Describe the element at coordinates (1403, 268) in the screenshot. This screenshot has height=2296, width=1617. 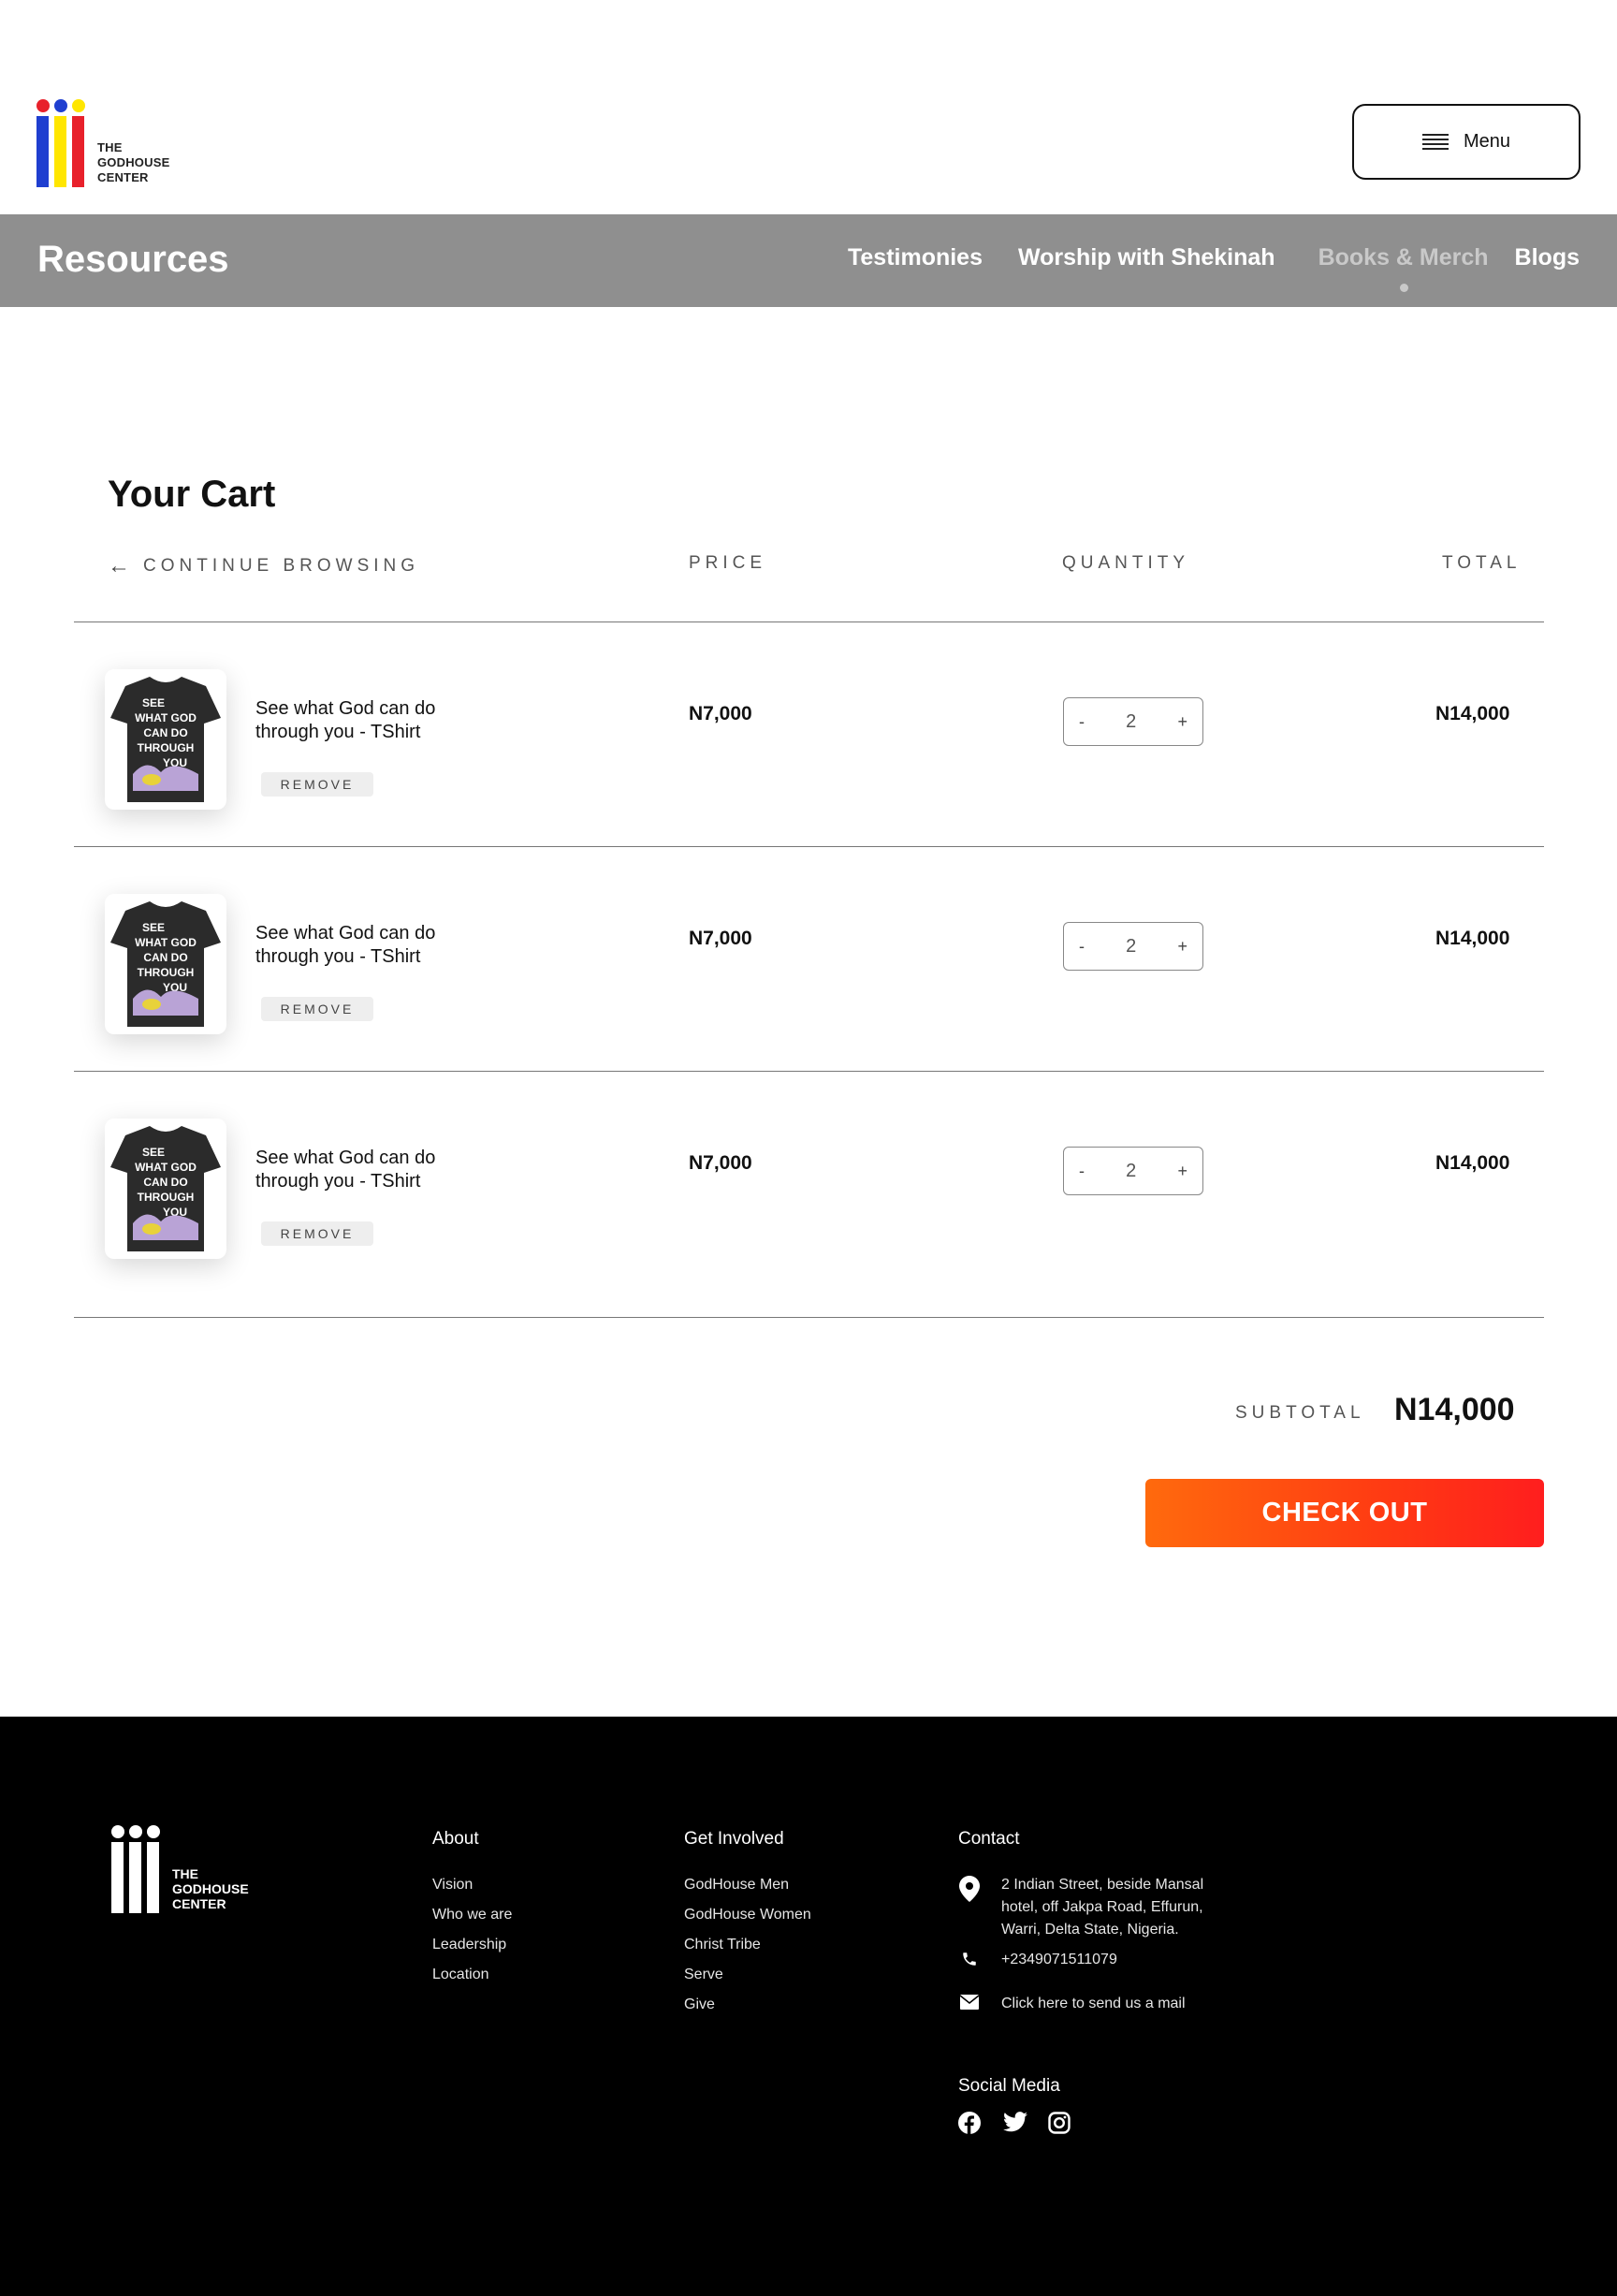
I see `subnav-link-books-merch: Books & Merch` at that location.